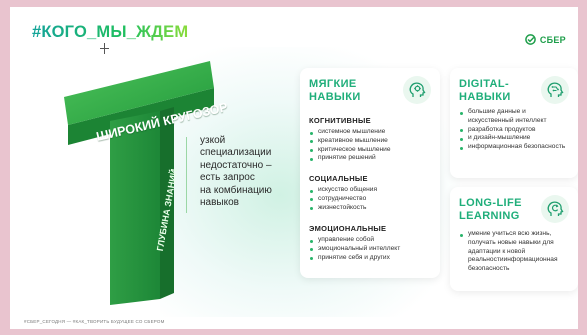  Describe the element at coordinates (515, 147) in the screenshot. I see `list-item: информационная безопасность` at that location.